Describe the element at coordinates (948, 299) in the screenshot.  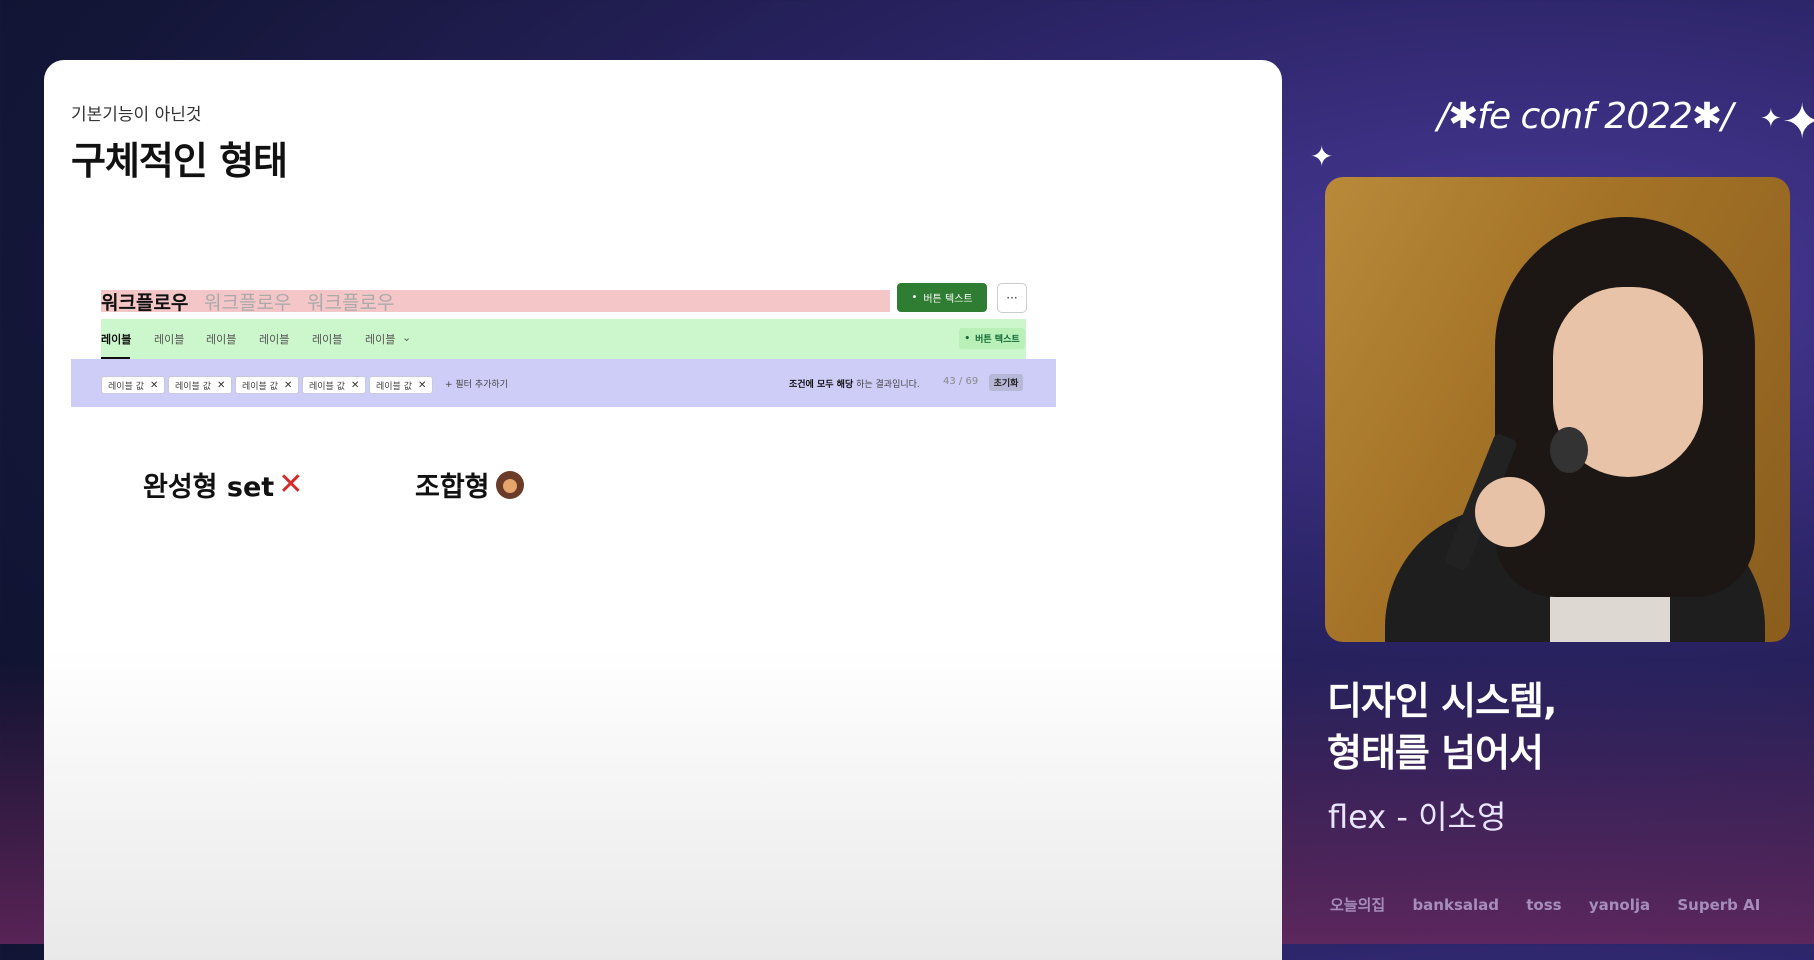
I see `primary-button-label: 버튼 텍스트` at that location.